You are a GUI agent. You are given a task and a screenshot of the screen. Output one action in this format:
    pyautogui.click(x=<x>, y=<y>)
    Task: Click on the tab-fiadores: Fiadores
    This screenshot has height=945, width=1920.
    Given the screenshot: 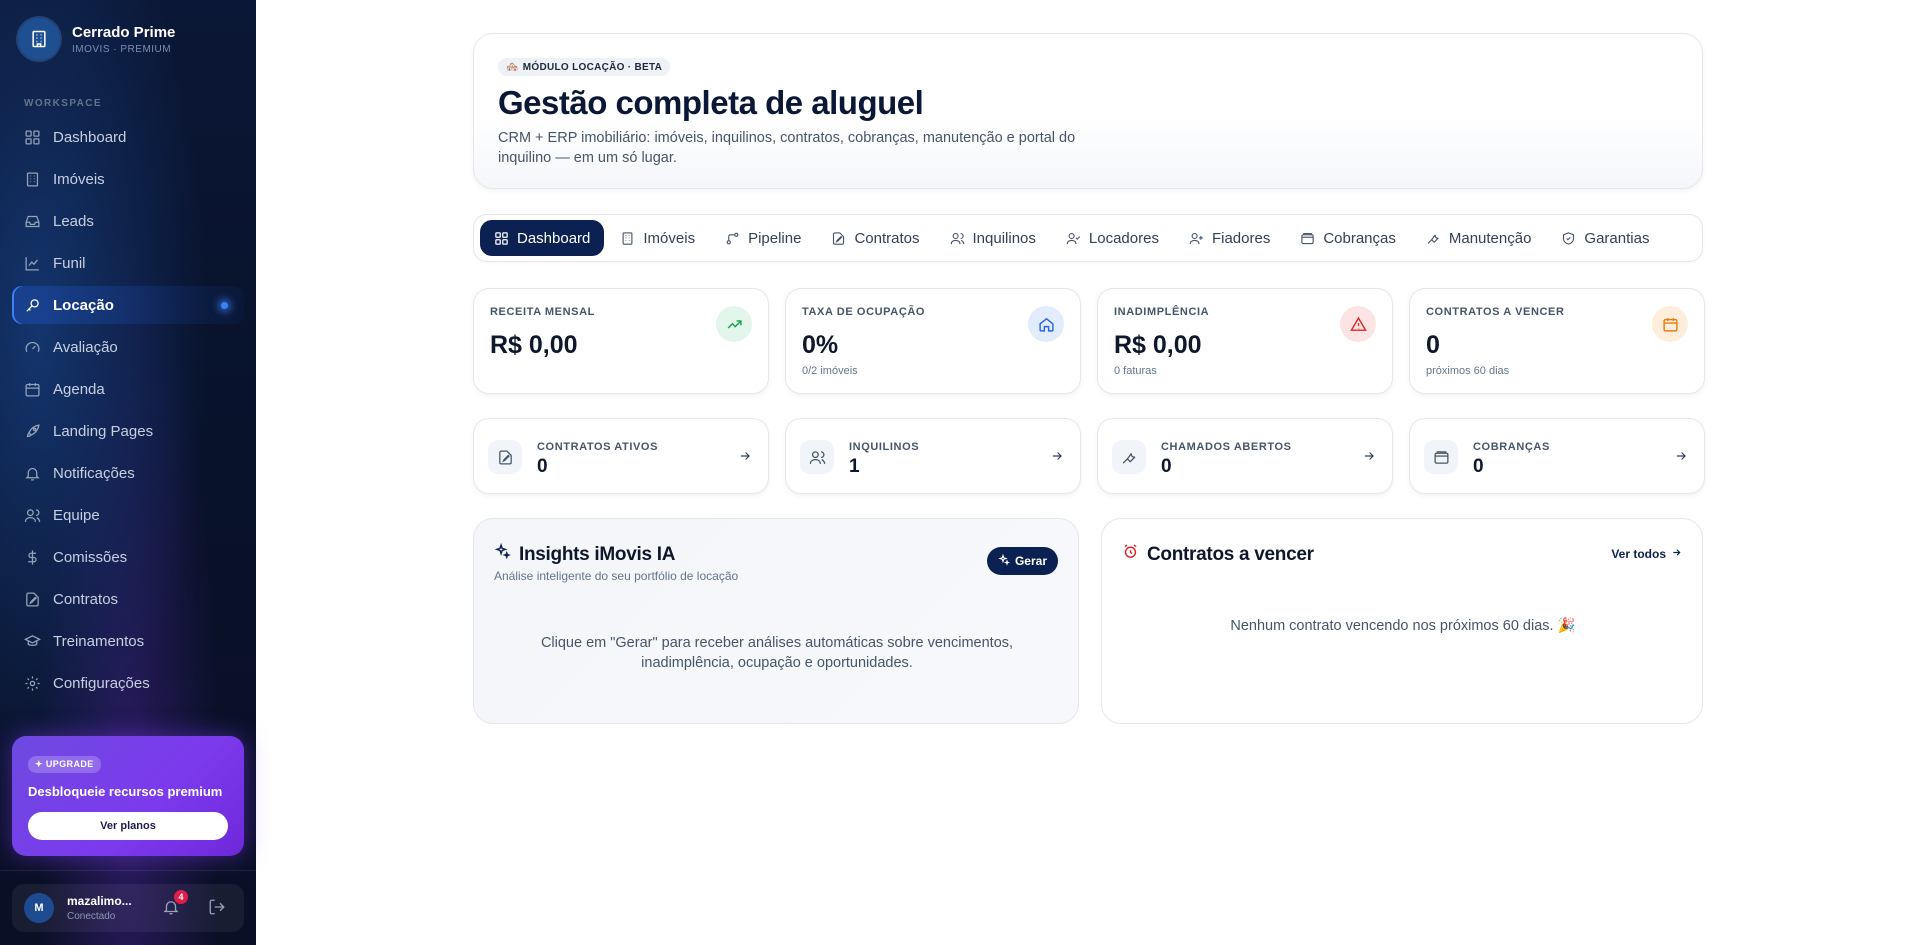 What is the action you would take?
    pyautogui.click(x=1229, y=238)
    